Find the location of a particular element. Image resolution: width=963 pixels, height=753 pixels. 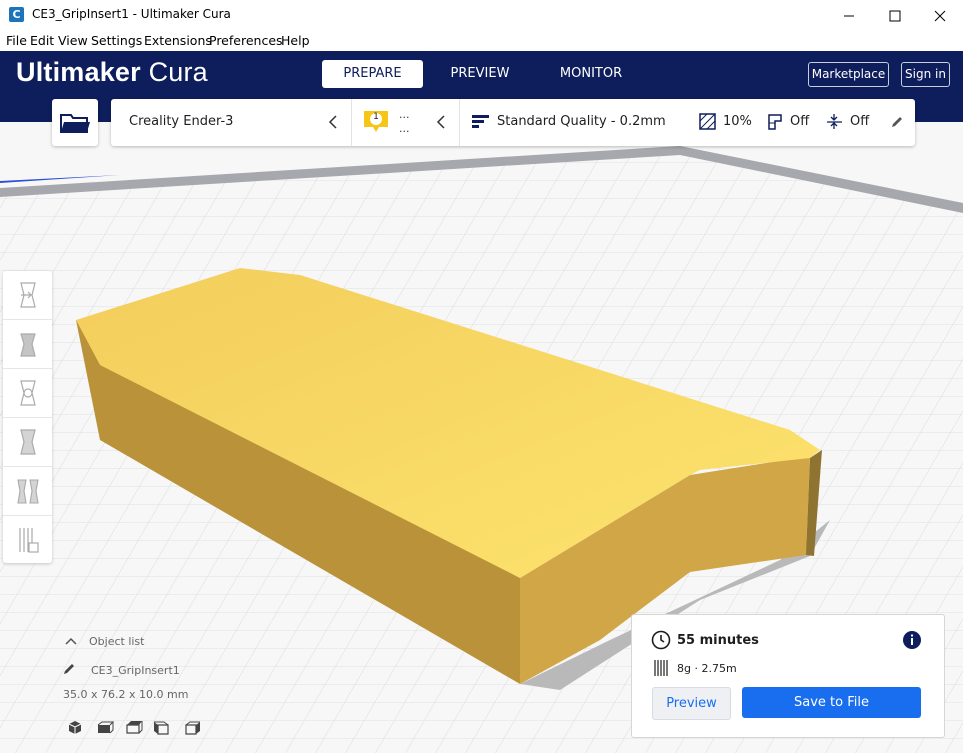

quality-profile: Standard Quality - 0.2mm is located at coordinates (581, 121).